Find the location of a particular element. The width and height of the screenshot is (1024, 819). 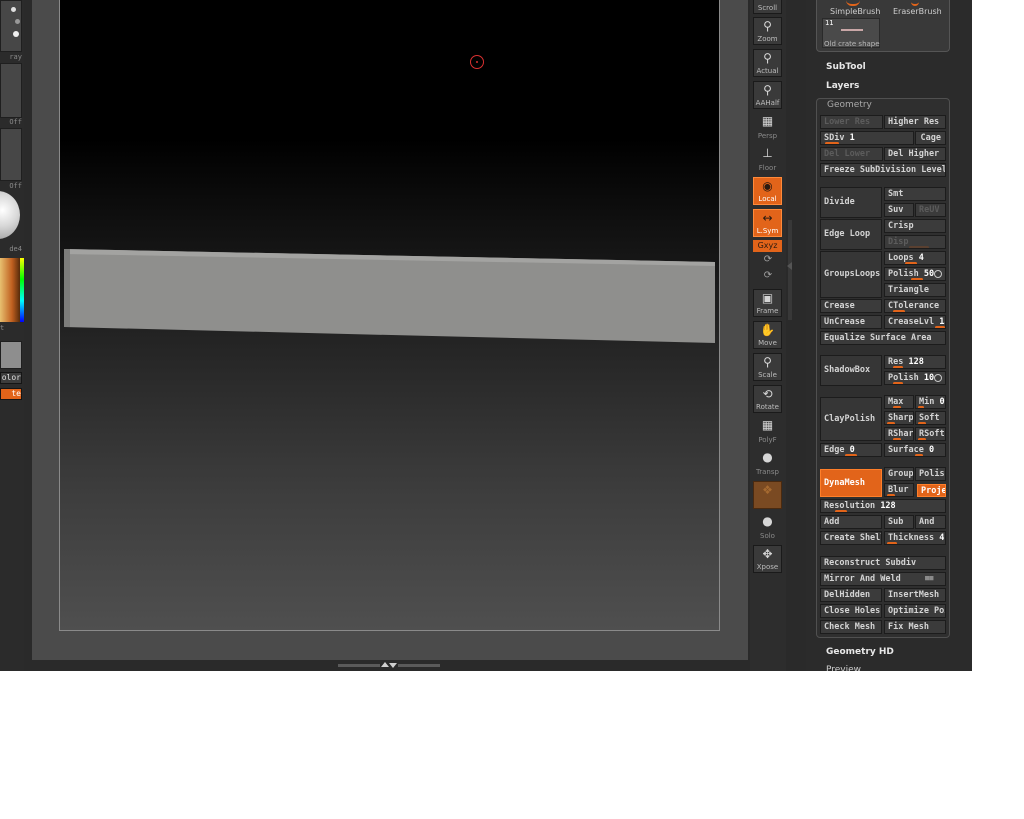

solo-icon: ● is located at coordinates (767, 521).